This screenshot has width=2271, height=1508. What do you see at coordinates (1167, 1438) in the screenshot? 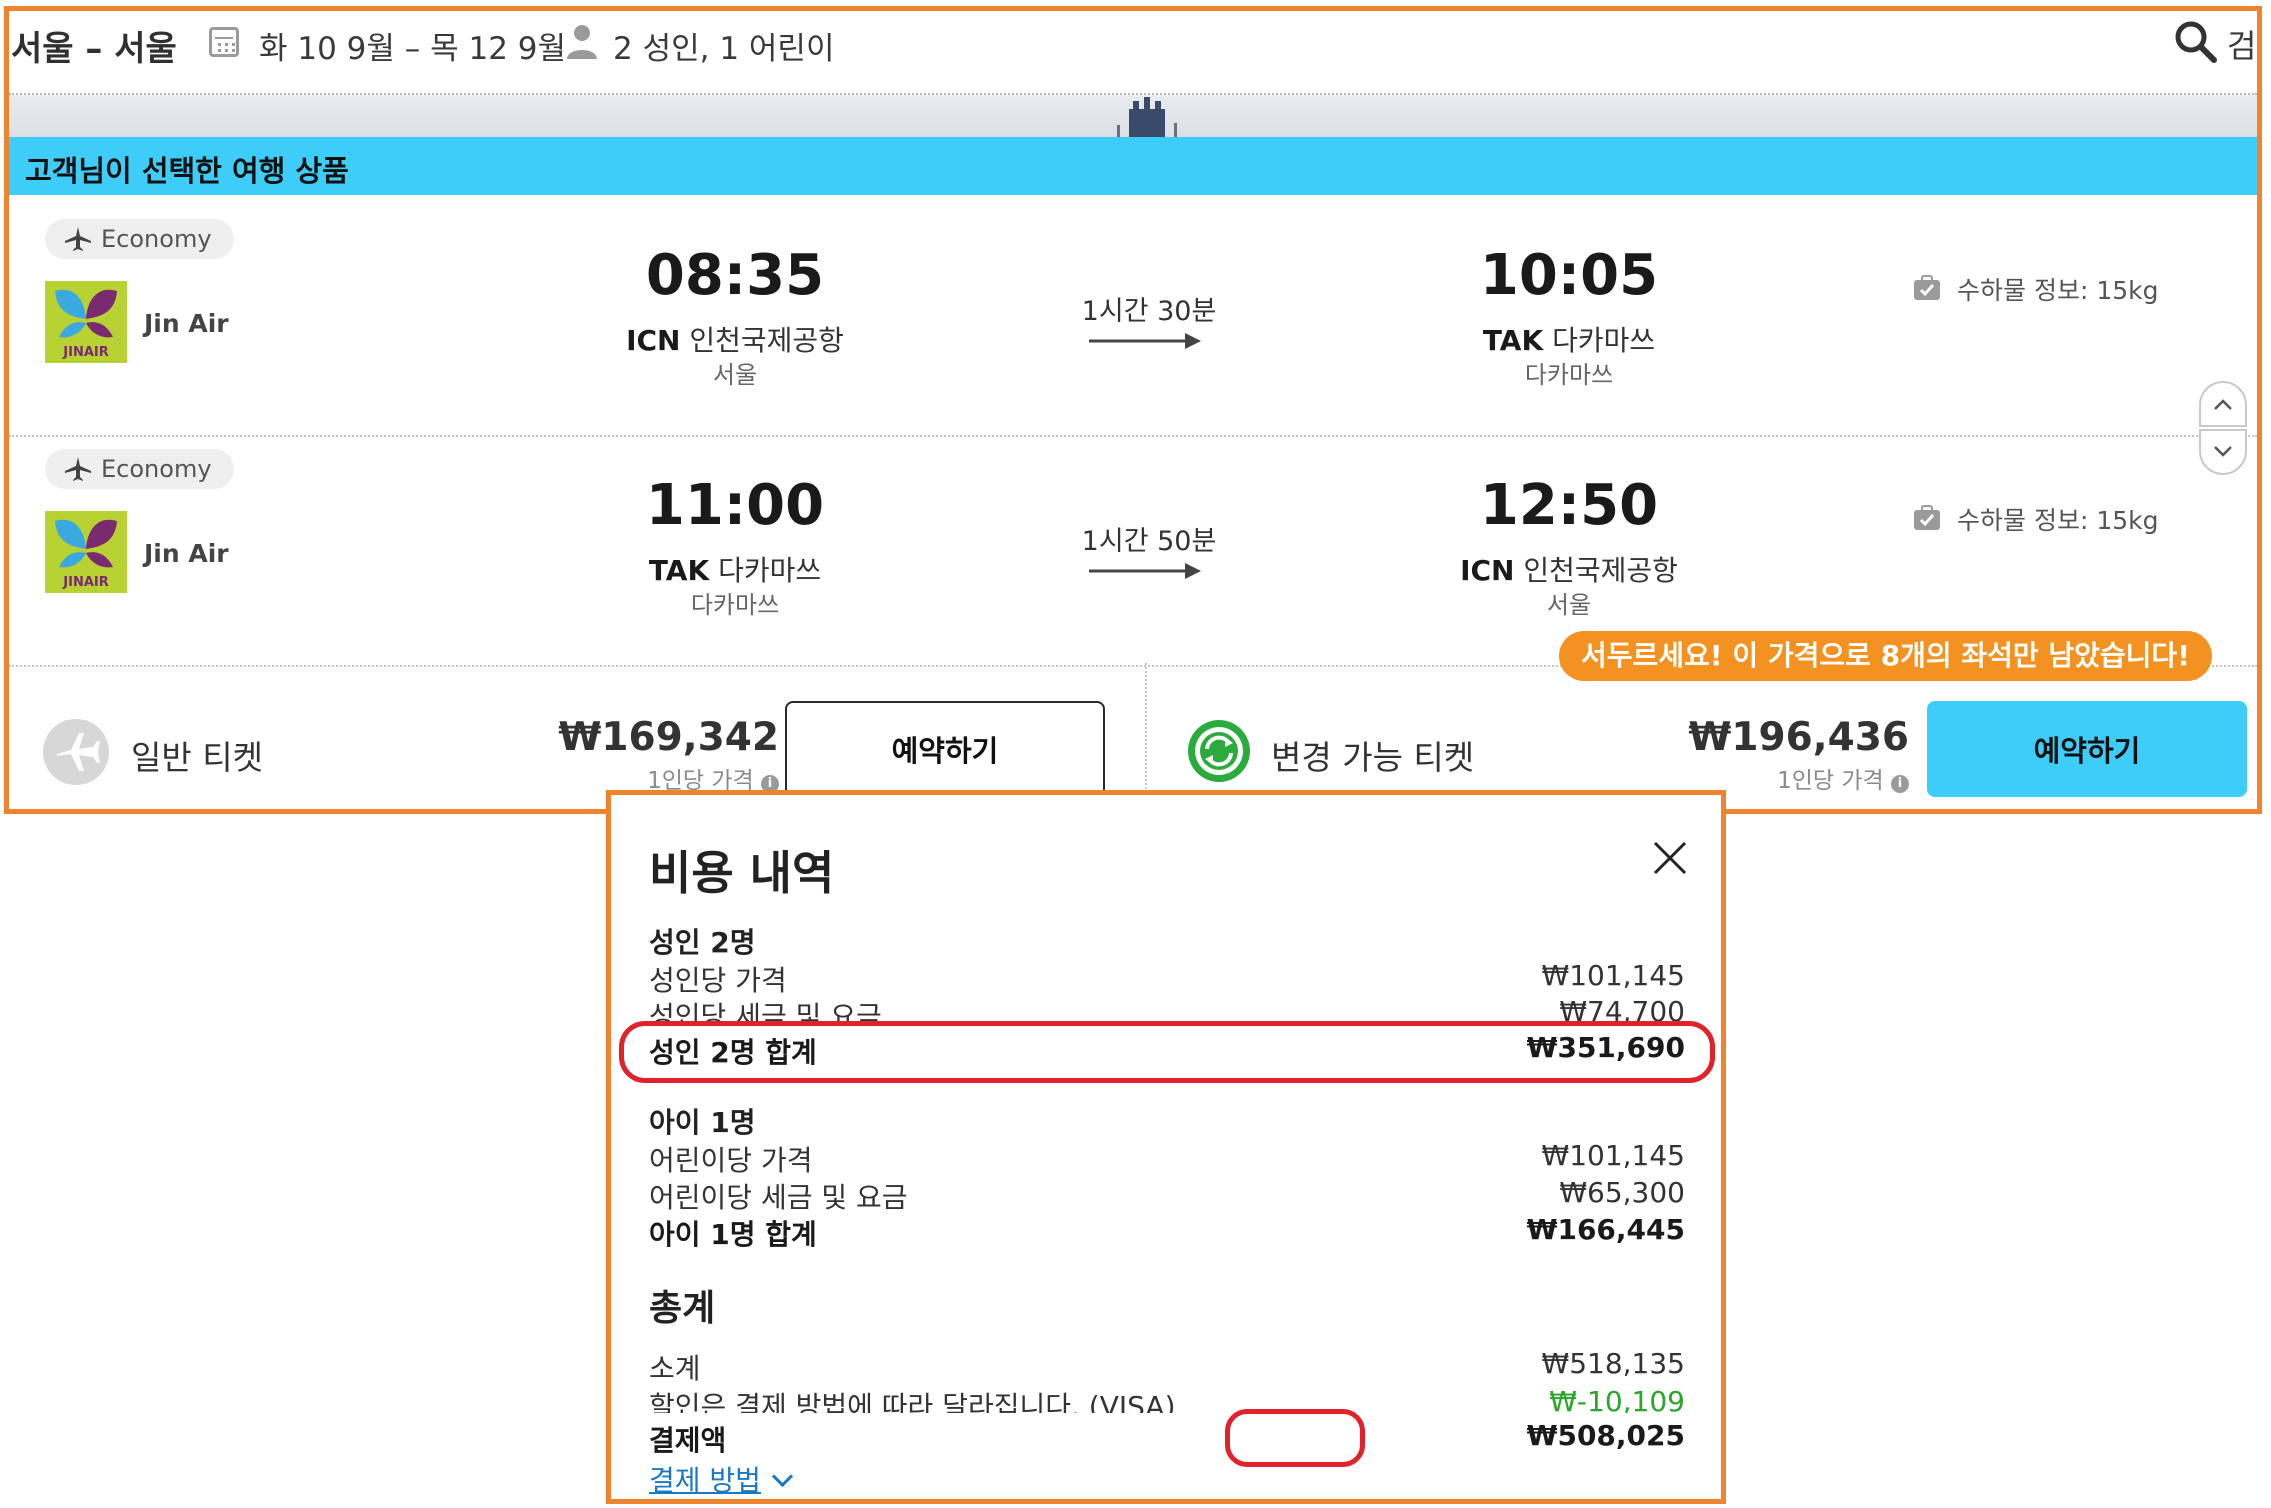
I see `payment-total-row: 결제액 ₩508,025` at bounding box center [1167, 1438].